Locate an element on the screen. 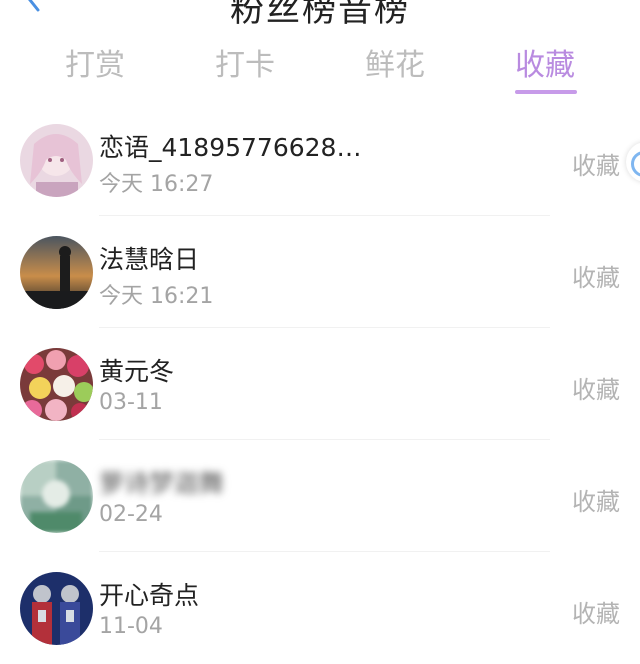  flowers-avatar-icon is located at coordinates (56, 384).